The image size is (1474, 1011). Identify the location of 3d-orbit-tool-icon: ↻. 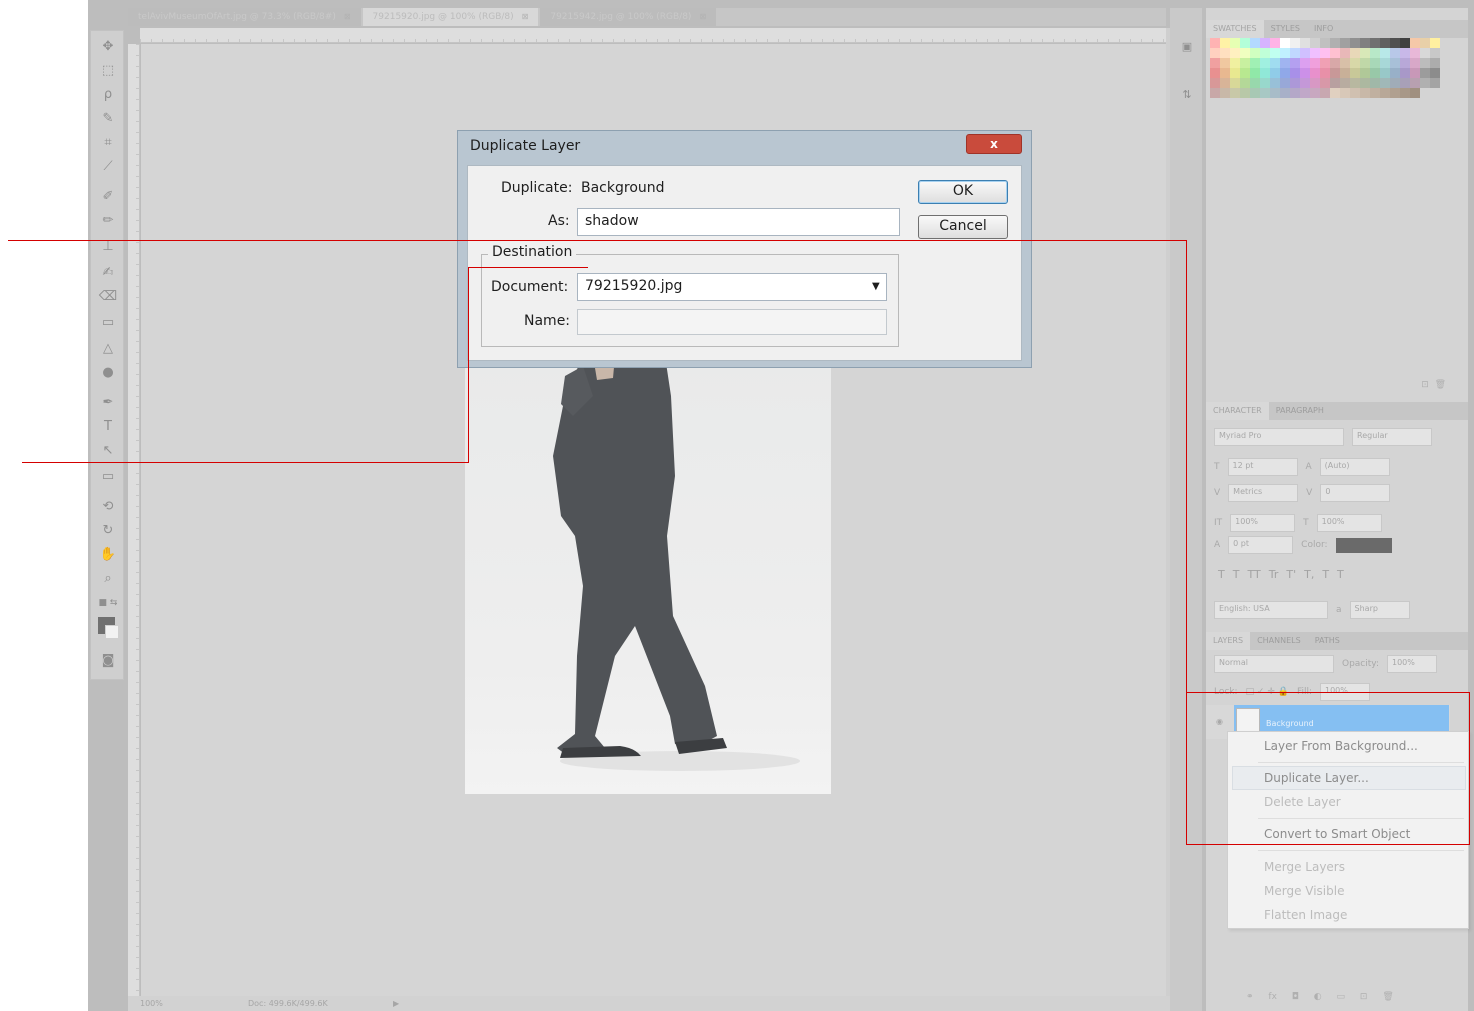
(108, 531).